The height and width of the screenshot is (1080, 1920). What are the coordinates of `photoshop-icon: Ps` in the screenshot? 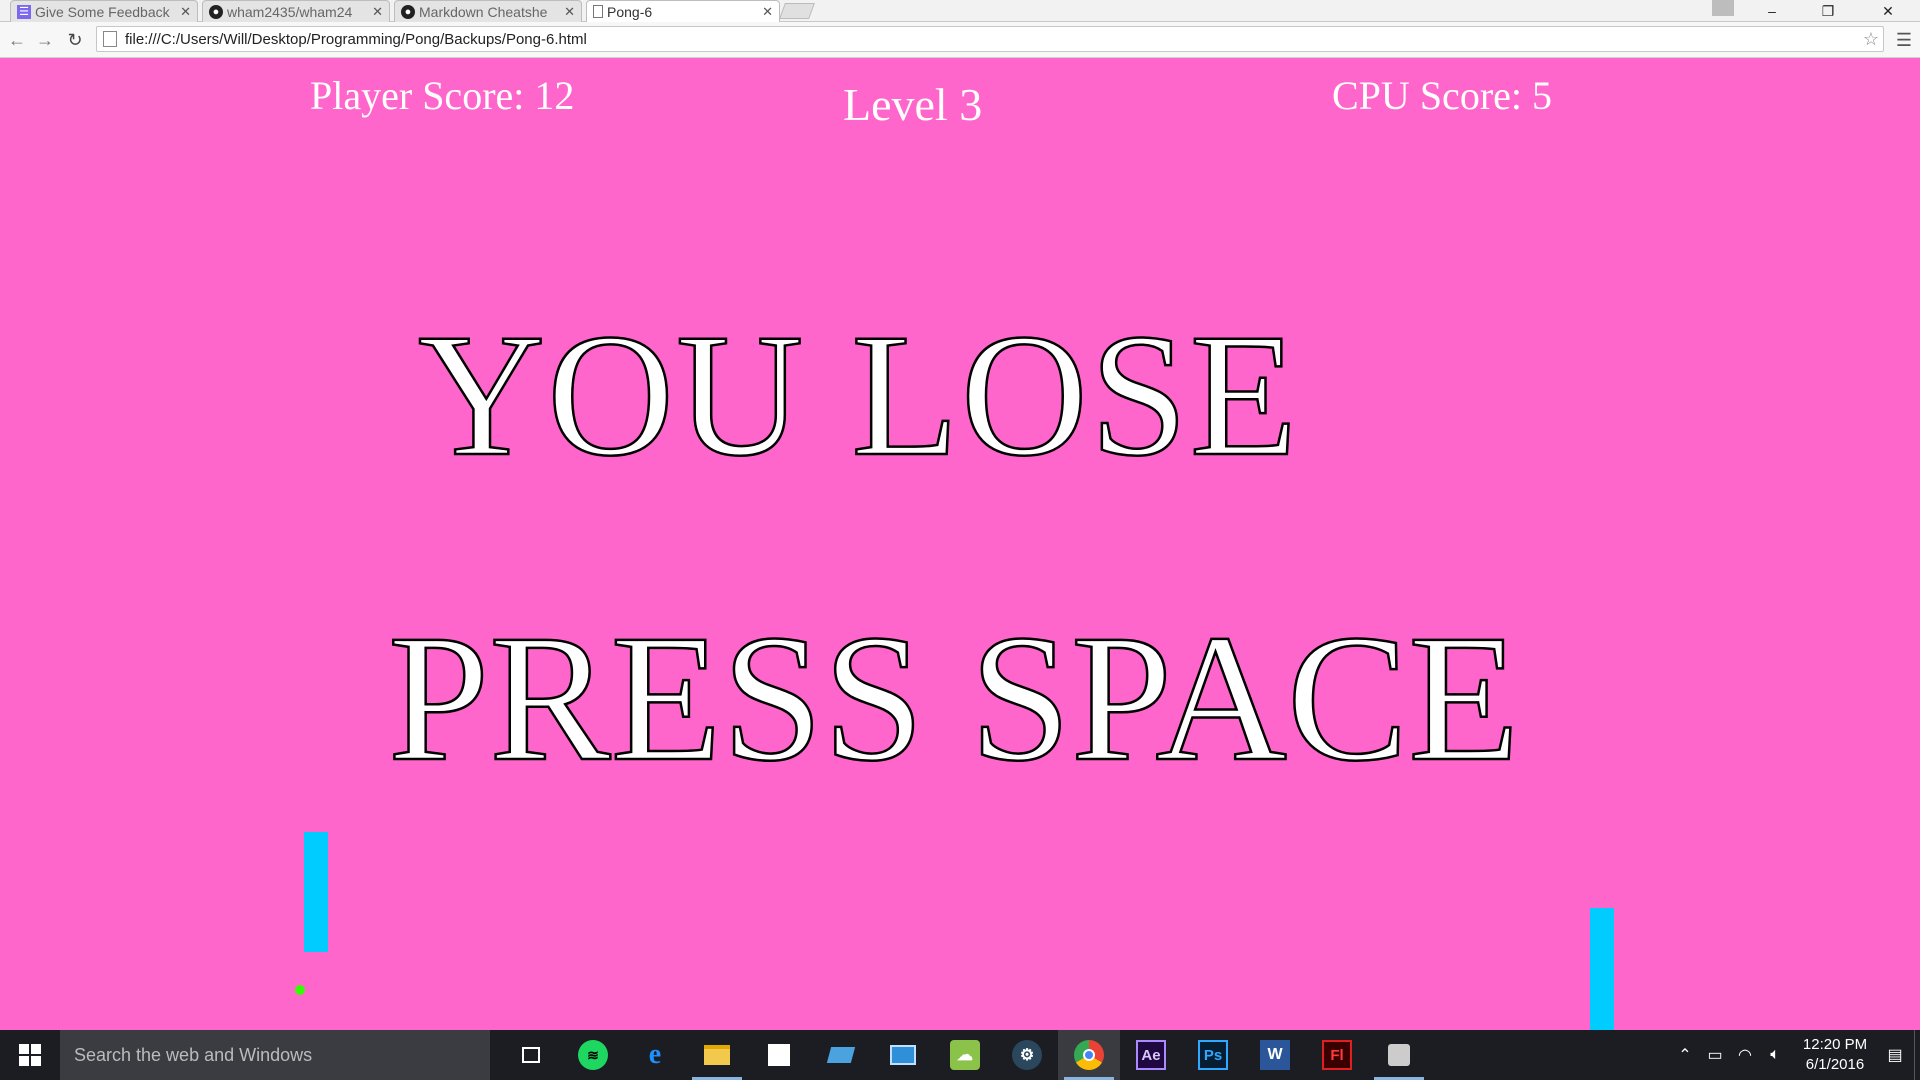 It's located at (1213, 1055).